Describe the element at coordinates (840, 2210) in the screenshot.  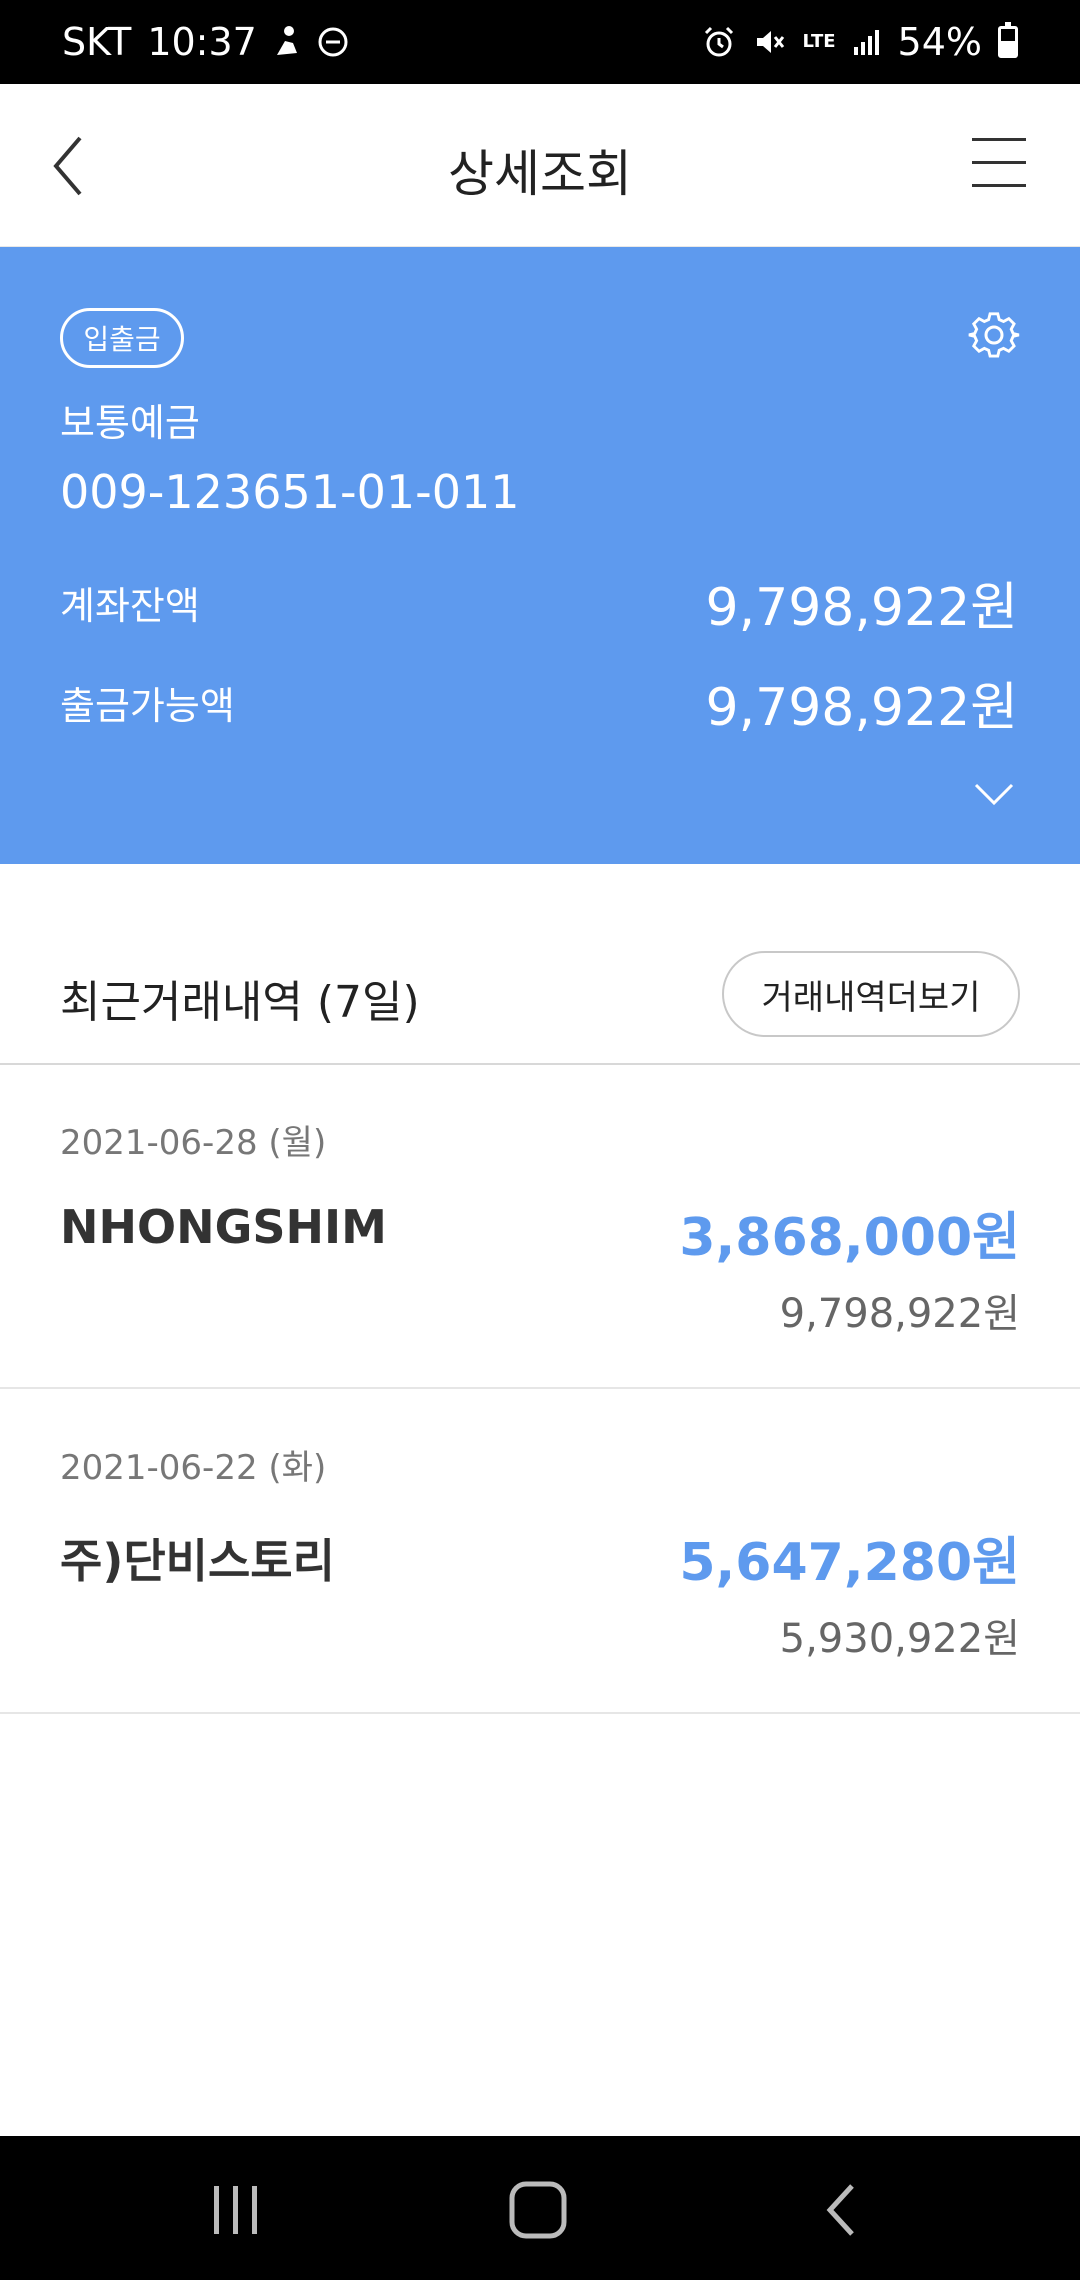
I see `back-icon` at that location.